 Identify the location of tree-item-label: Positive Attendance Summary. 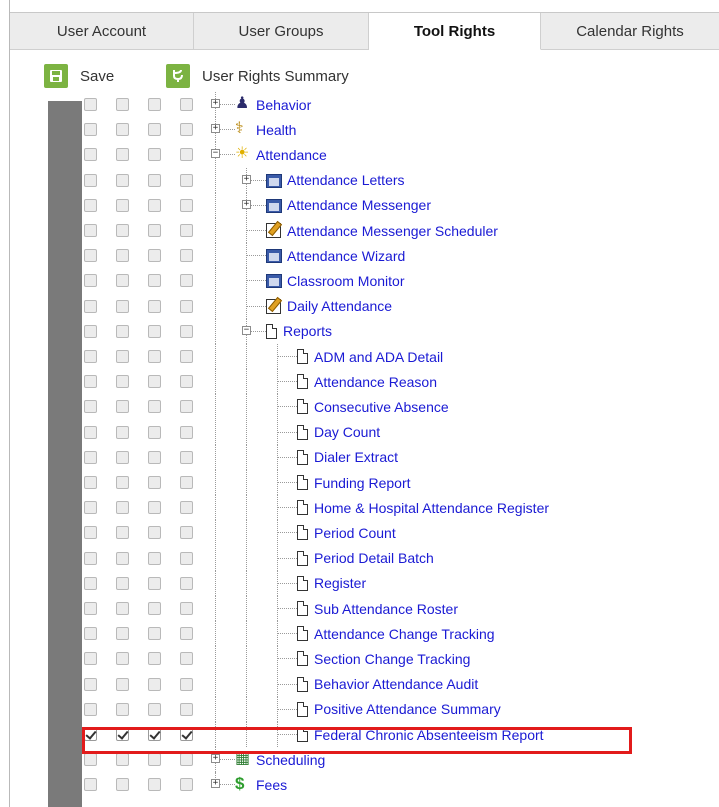
(406, 709).